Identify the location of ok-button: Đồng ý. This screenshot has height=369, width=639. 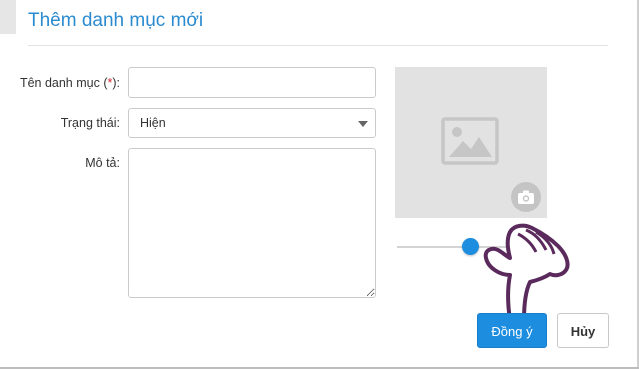
(512, 330).